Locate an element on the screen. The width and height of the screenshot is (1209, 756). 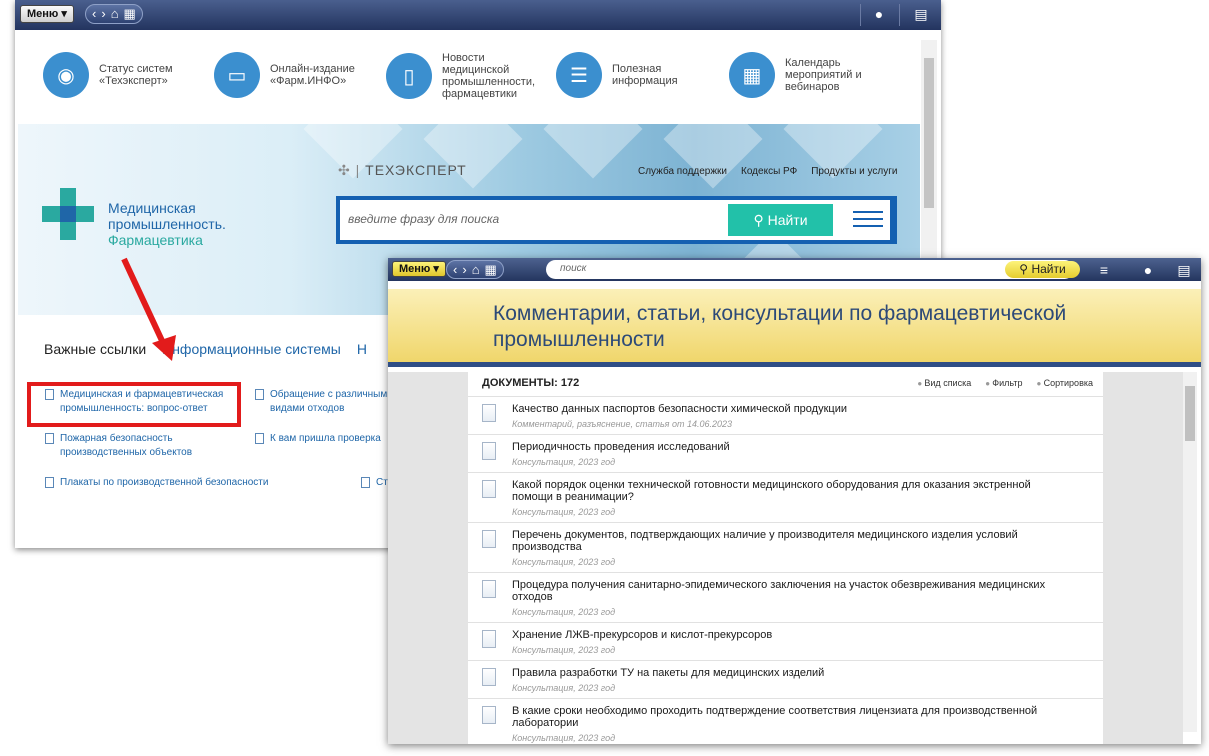
tab-info-systems: Информационные системы is located at coordinates (251, 349).